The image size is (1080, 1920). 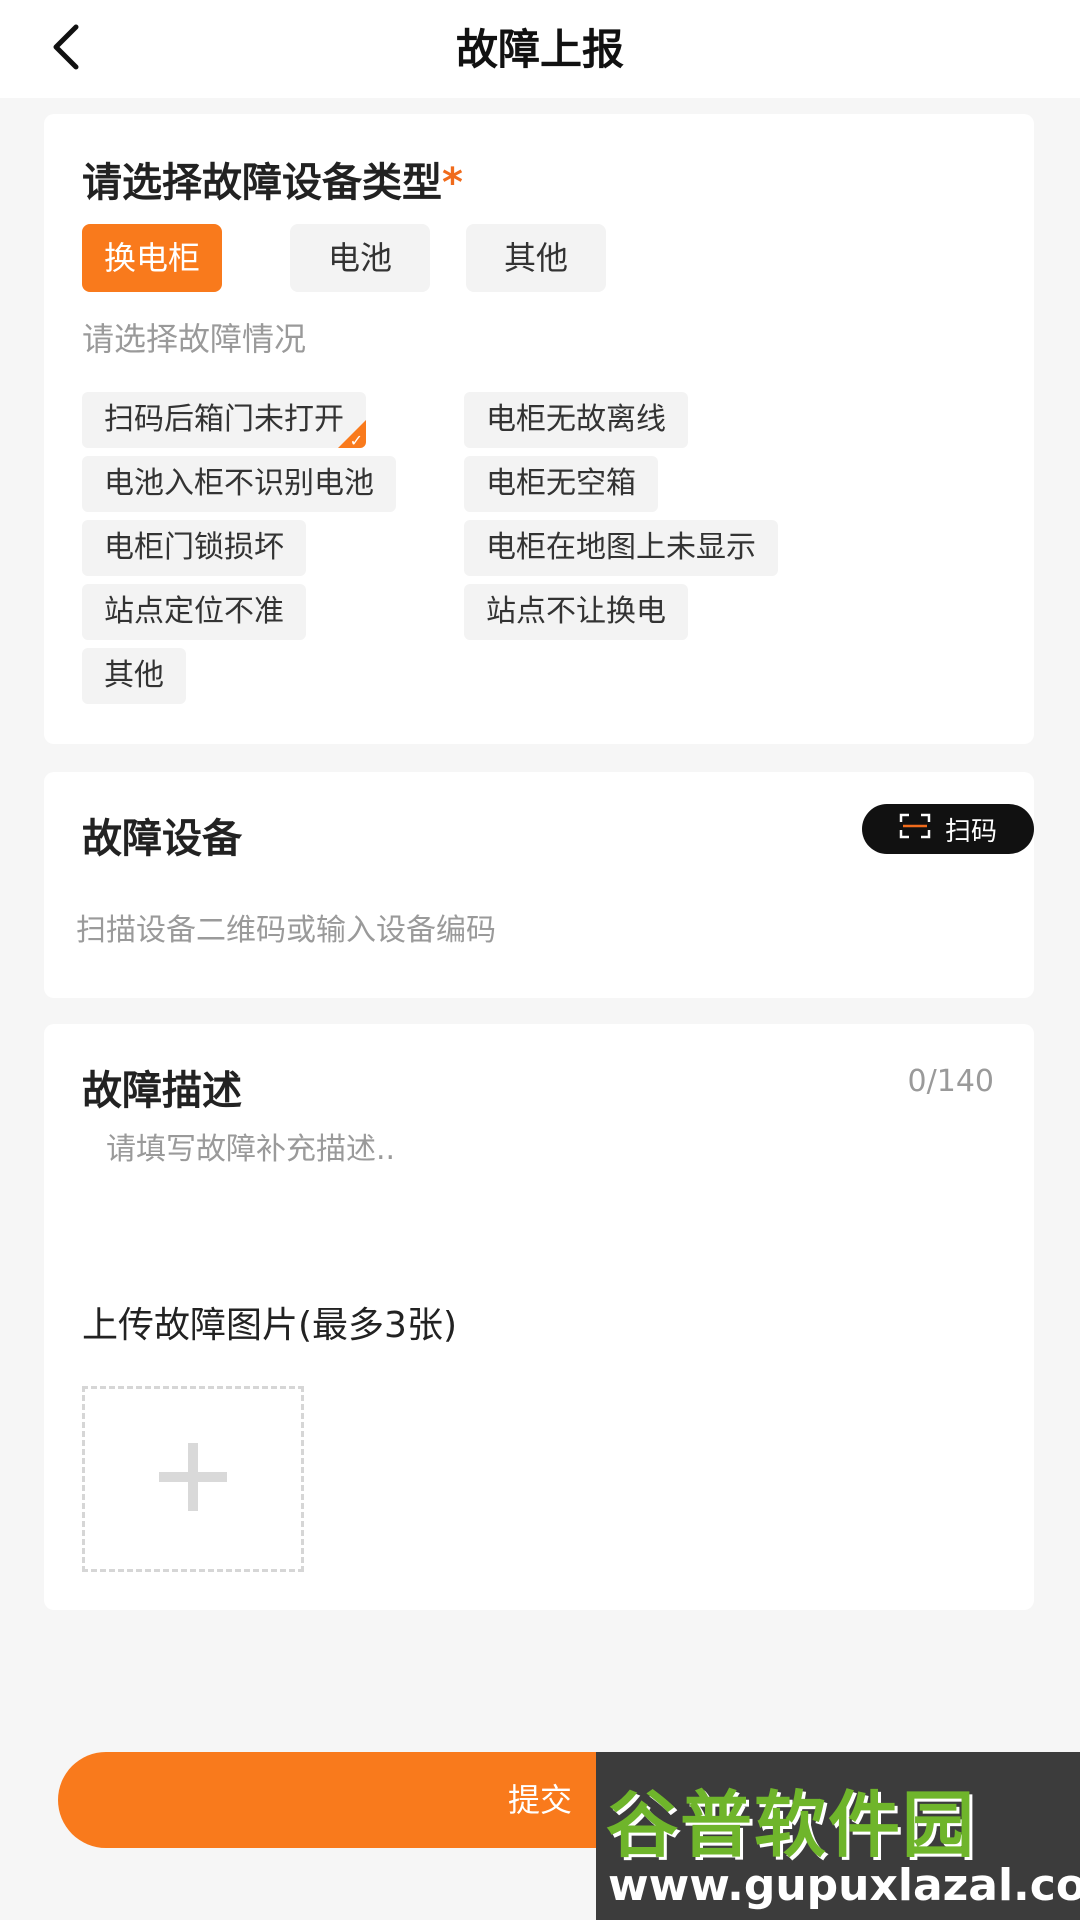 I want to click on check-icon: ✓, so click(x=356, y=440).